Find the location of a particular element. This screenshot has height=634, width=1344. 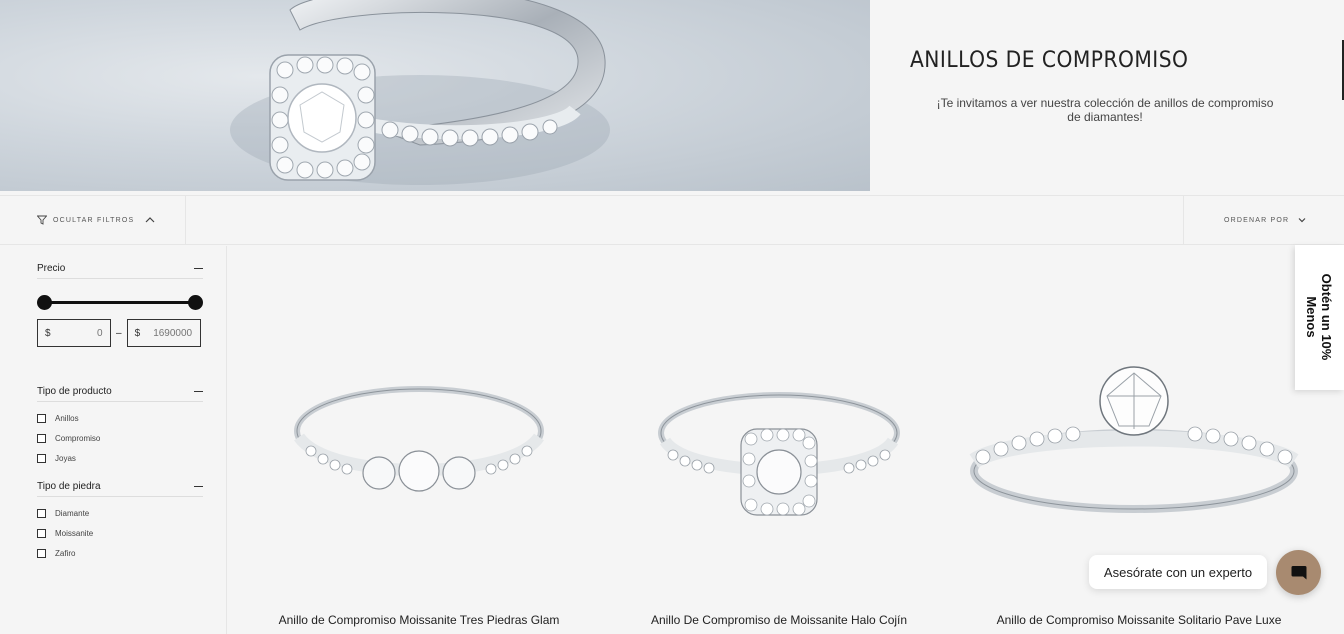

filter-option-compromiso: Compromiso is located at coordinates (120, 438).